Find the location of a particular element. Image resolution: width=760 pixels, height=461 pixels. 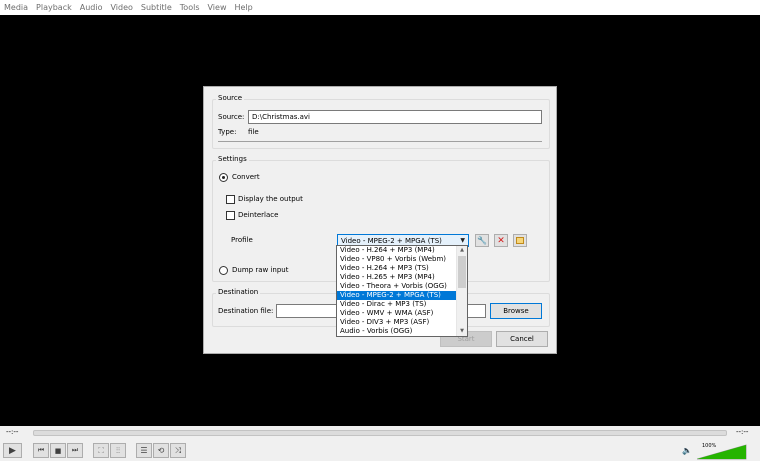

loop-button: ⟲ is located at coordinates (161, 450).